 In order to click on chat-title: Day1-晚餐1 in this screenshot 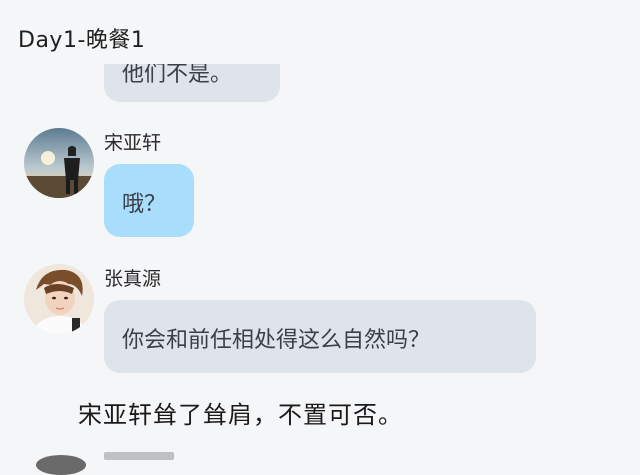, I will do `click(82, 40)`.